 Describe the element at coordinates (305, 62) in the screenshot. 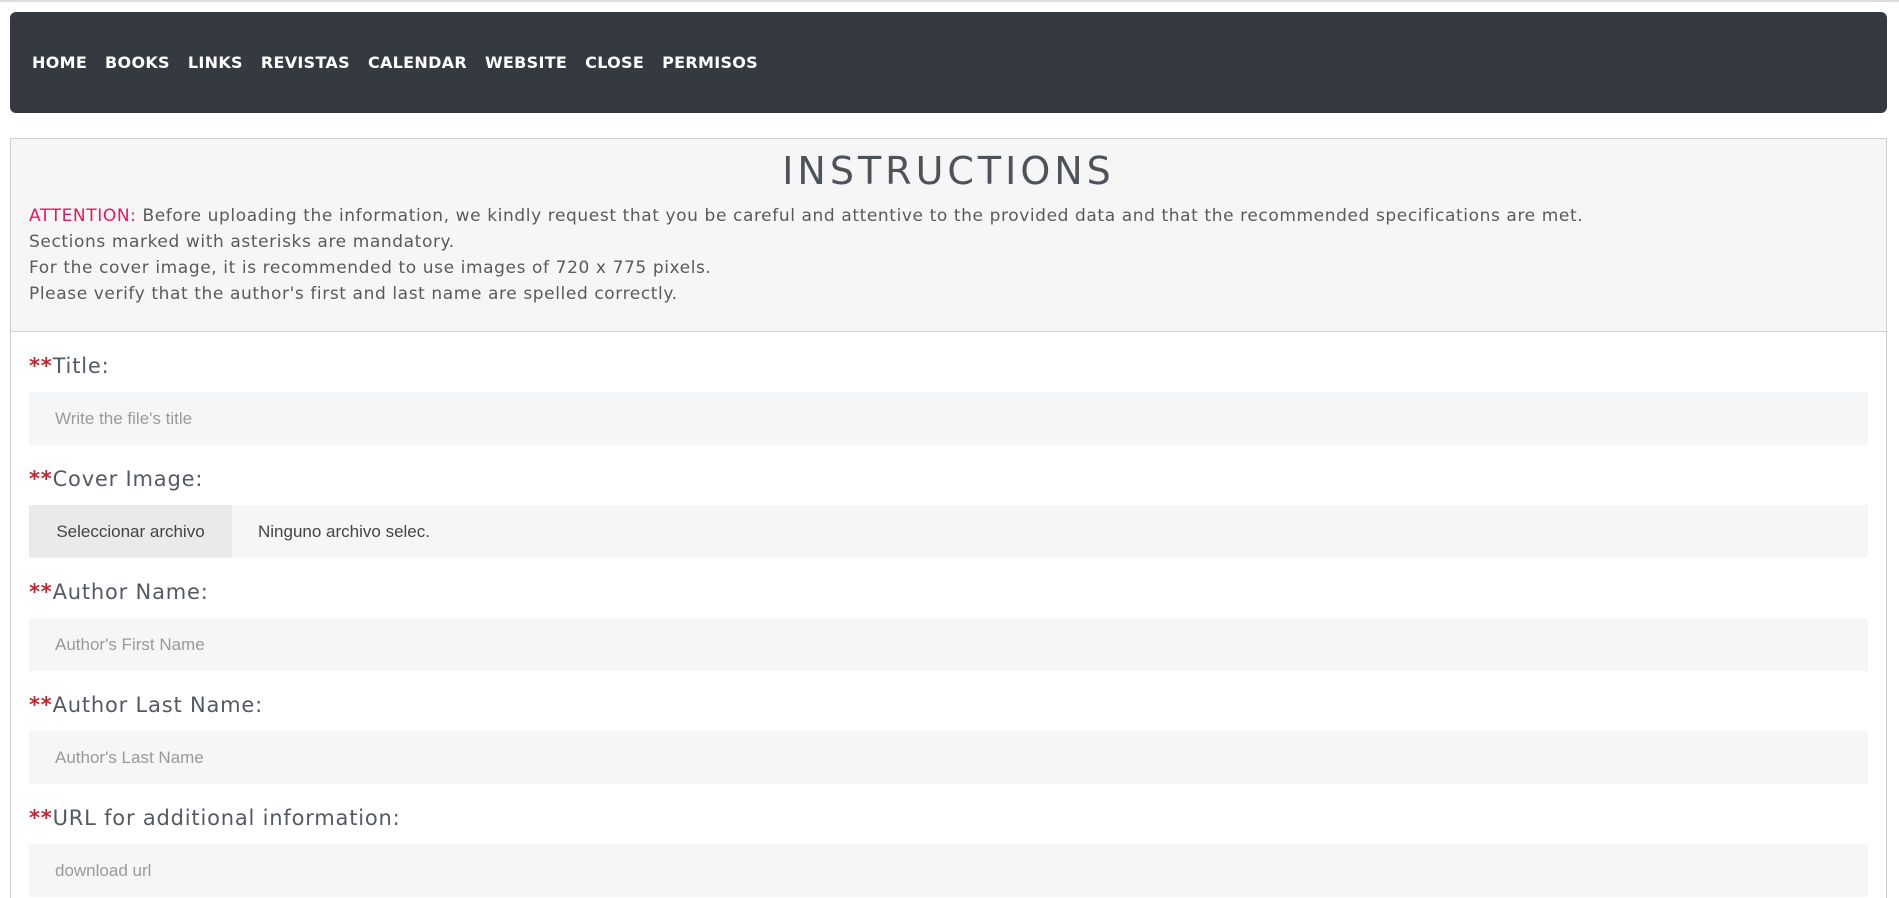

I see `nav-item-revistas: REVISTAS` at that location.